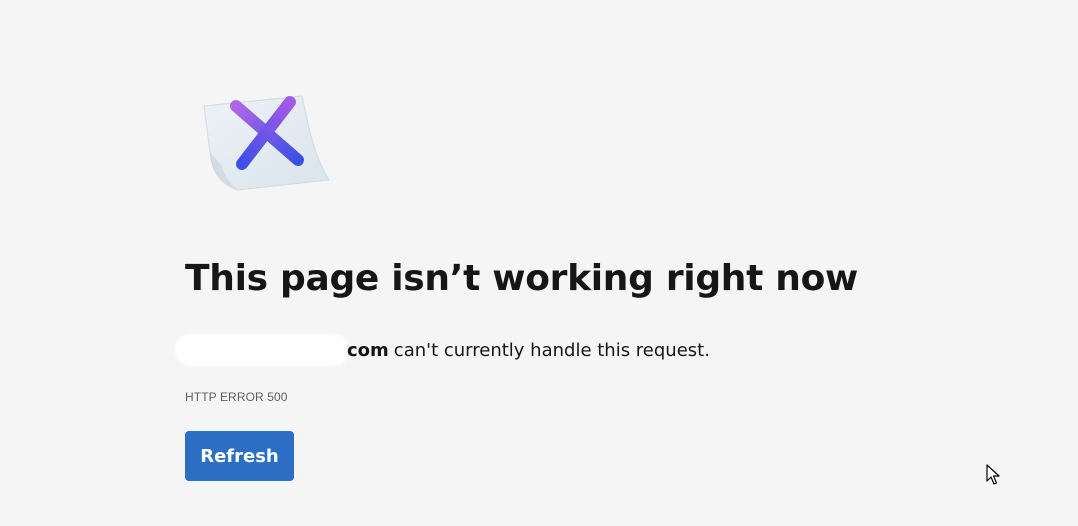  What do you see at coordinates (521, 278) in the screenshot?
I see `page-title: This page isn’t working right now` at bounding box center [521, 278].